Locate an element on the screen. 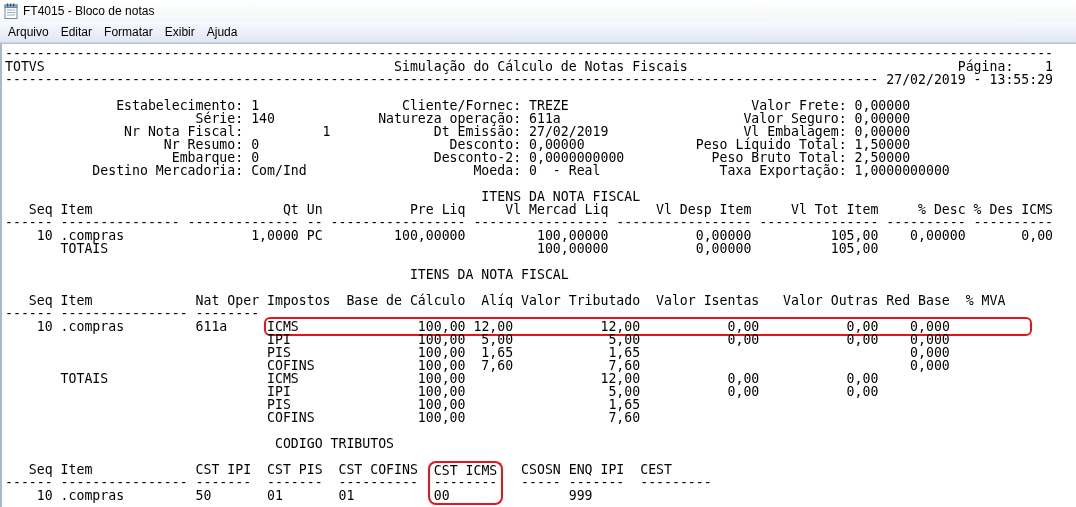  circled-text: -------- is located at coordinates (465, 482).